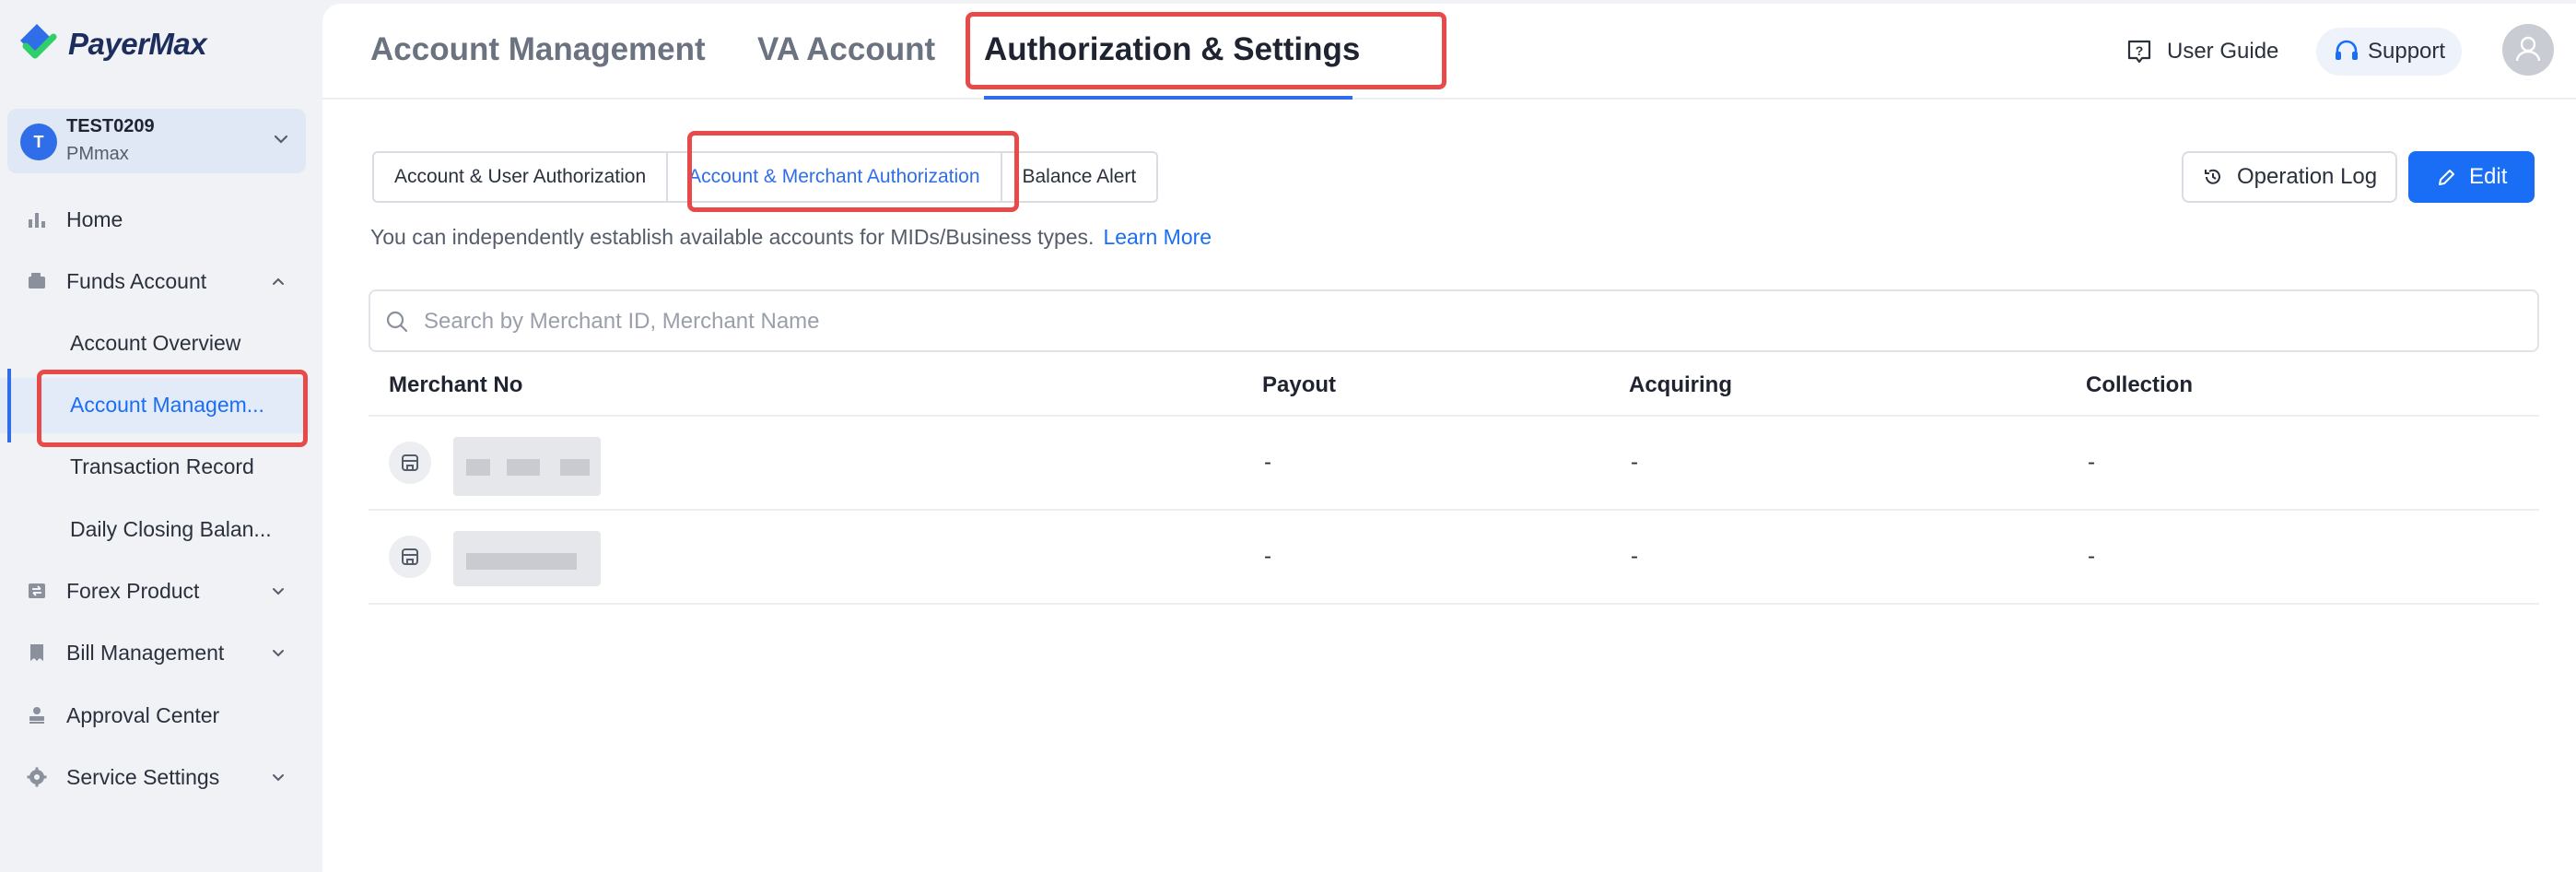 The image size is (2576, 872). I want to click on bar-chart-icon, so click(37, 220).